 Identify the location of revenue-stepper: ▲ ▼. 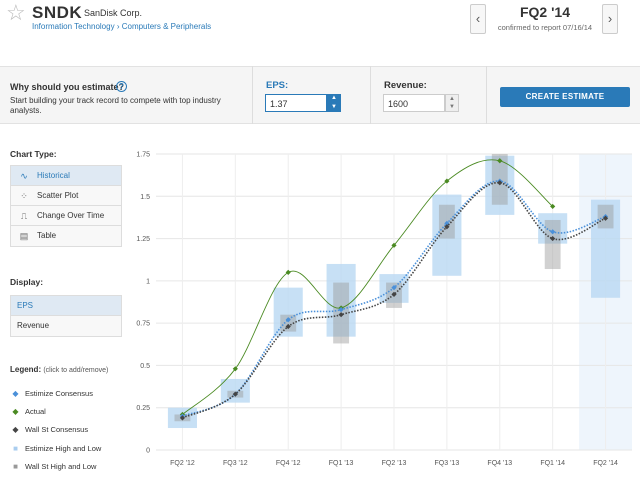
(452, 103).